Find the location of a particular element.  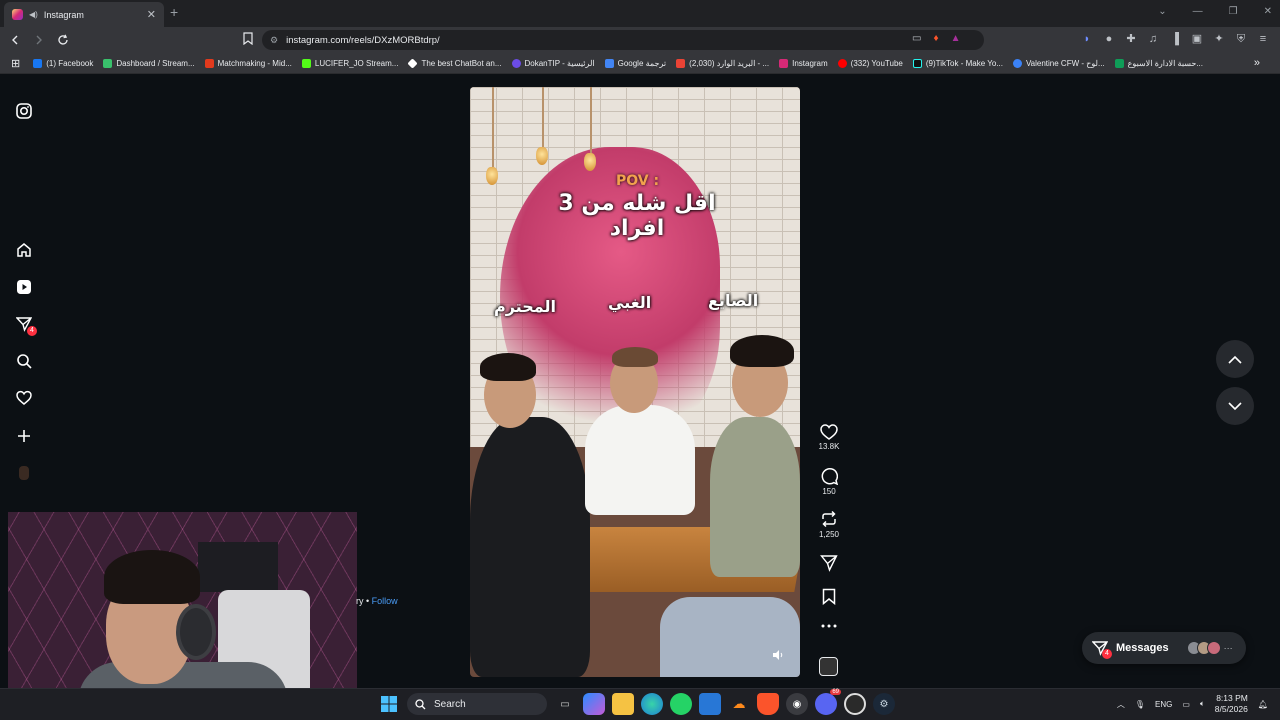

direct-messages-icon: 4 is located at coordinates (25, 325).